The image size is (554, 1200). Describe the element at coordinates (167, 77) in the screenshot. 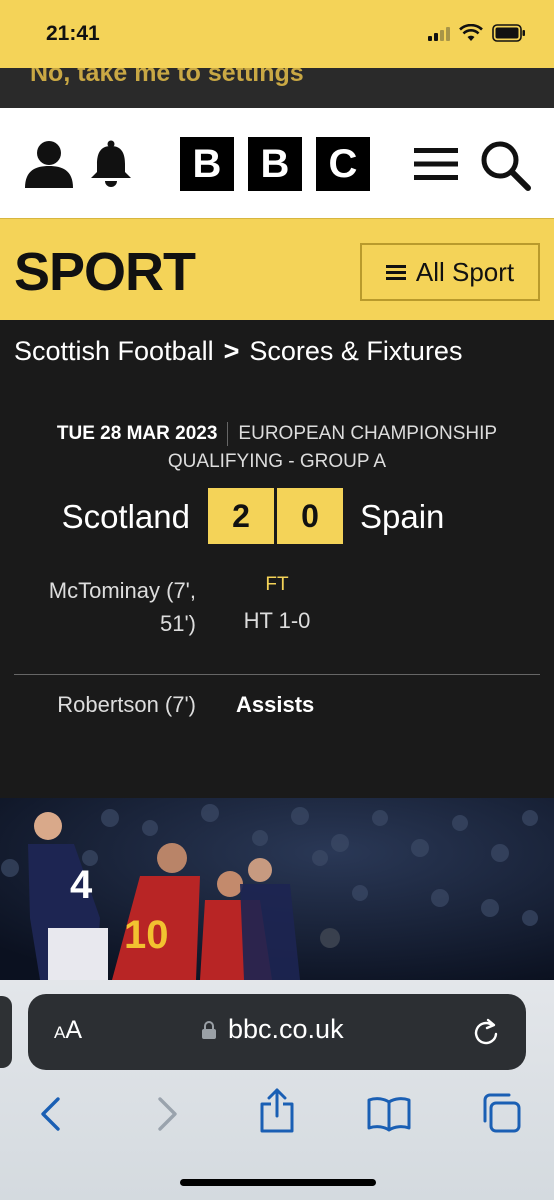

I see `settings-banner-text: No, take me to settings` at that location.